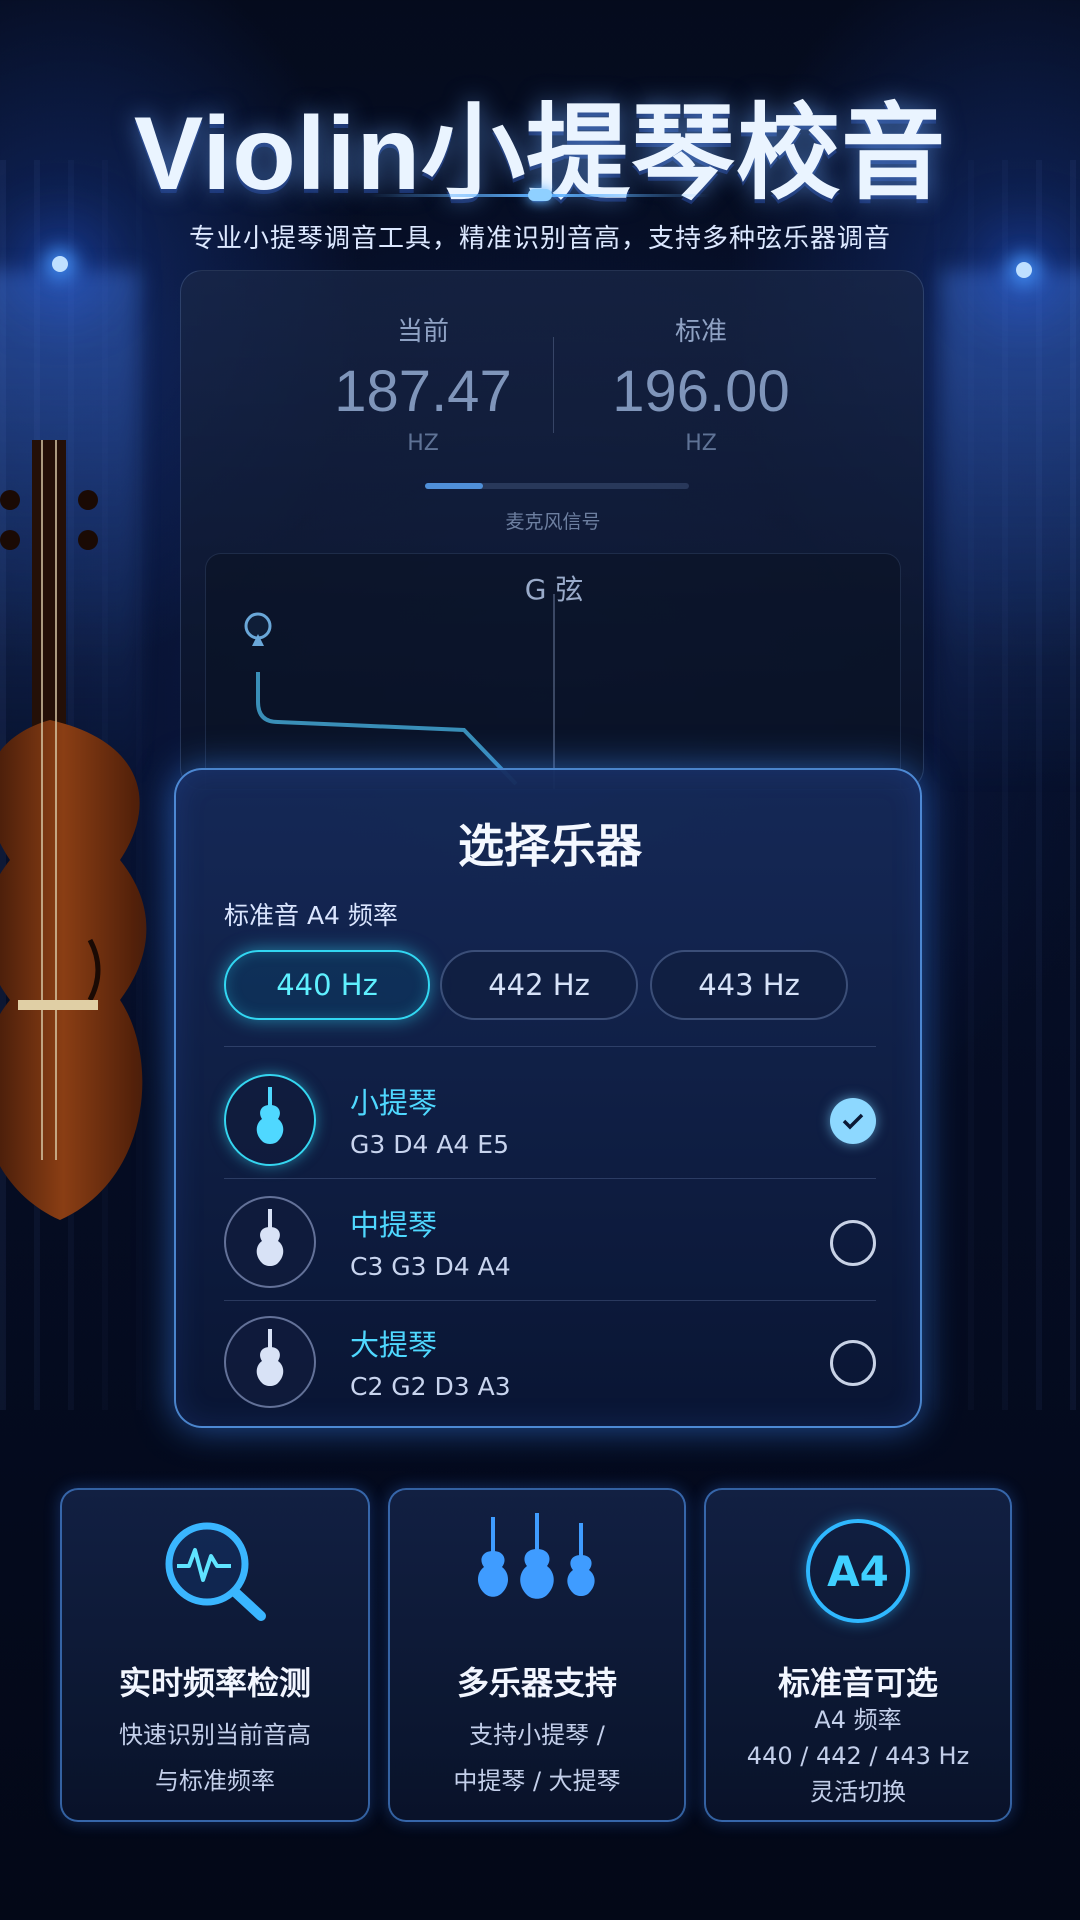  Describe the element at coordinates (429, 1144) in the screenshot. I see `instrument-notes: G3 D4 A4 E5` at that location.